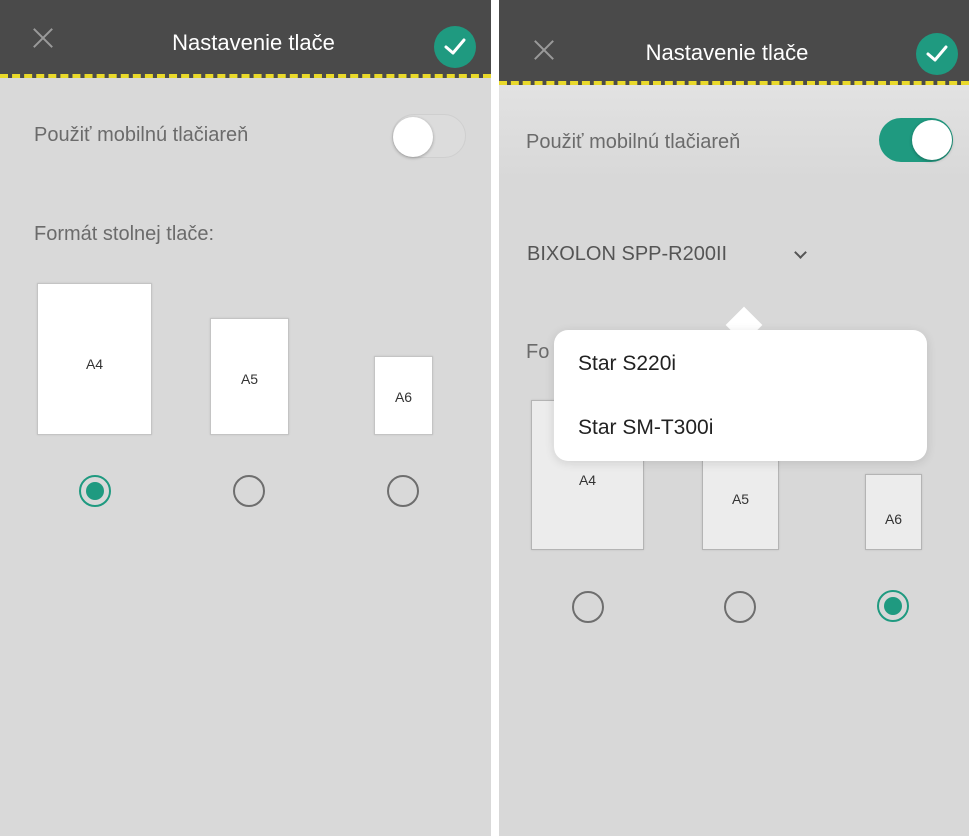 The height and width of the screenshot is (836, 969). What do you see at coordinates (800, 252) in the screenshot?
I see `chevron-down-icon` at bounding box center [800, 252].